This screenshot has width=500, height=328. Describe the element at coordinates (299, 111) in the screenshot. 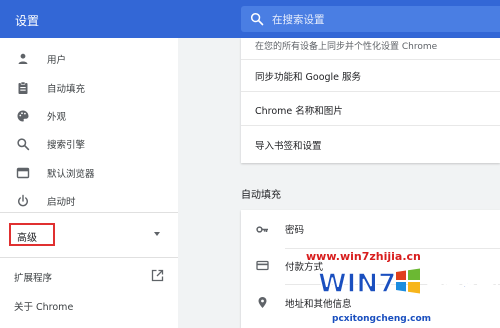

I see `row-label: Chrome 名称和图片` at that location.